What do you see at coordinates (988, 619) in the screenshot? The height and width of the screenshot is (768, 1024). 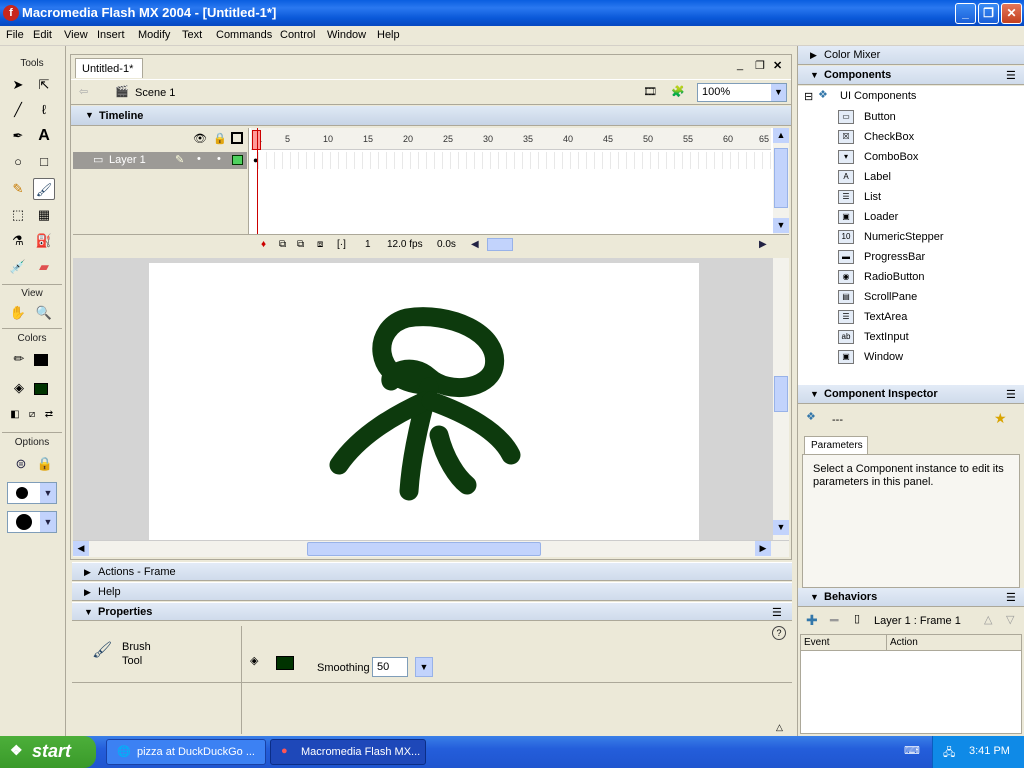 I see `move-up-icon: △` at bounding box center [988, 619].